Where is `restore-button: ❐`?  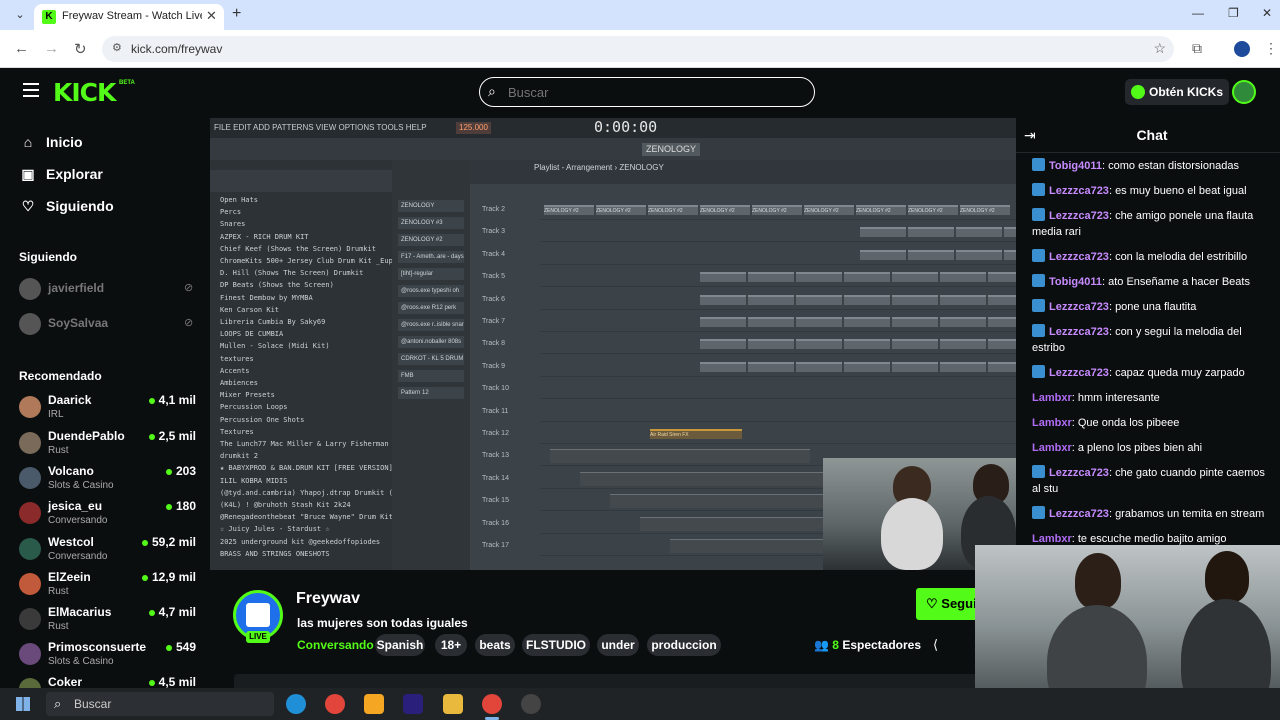
restore-button: ❐ is located at coordinates (1233, 13).